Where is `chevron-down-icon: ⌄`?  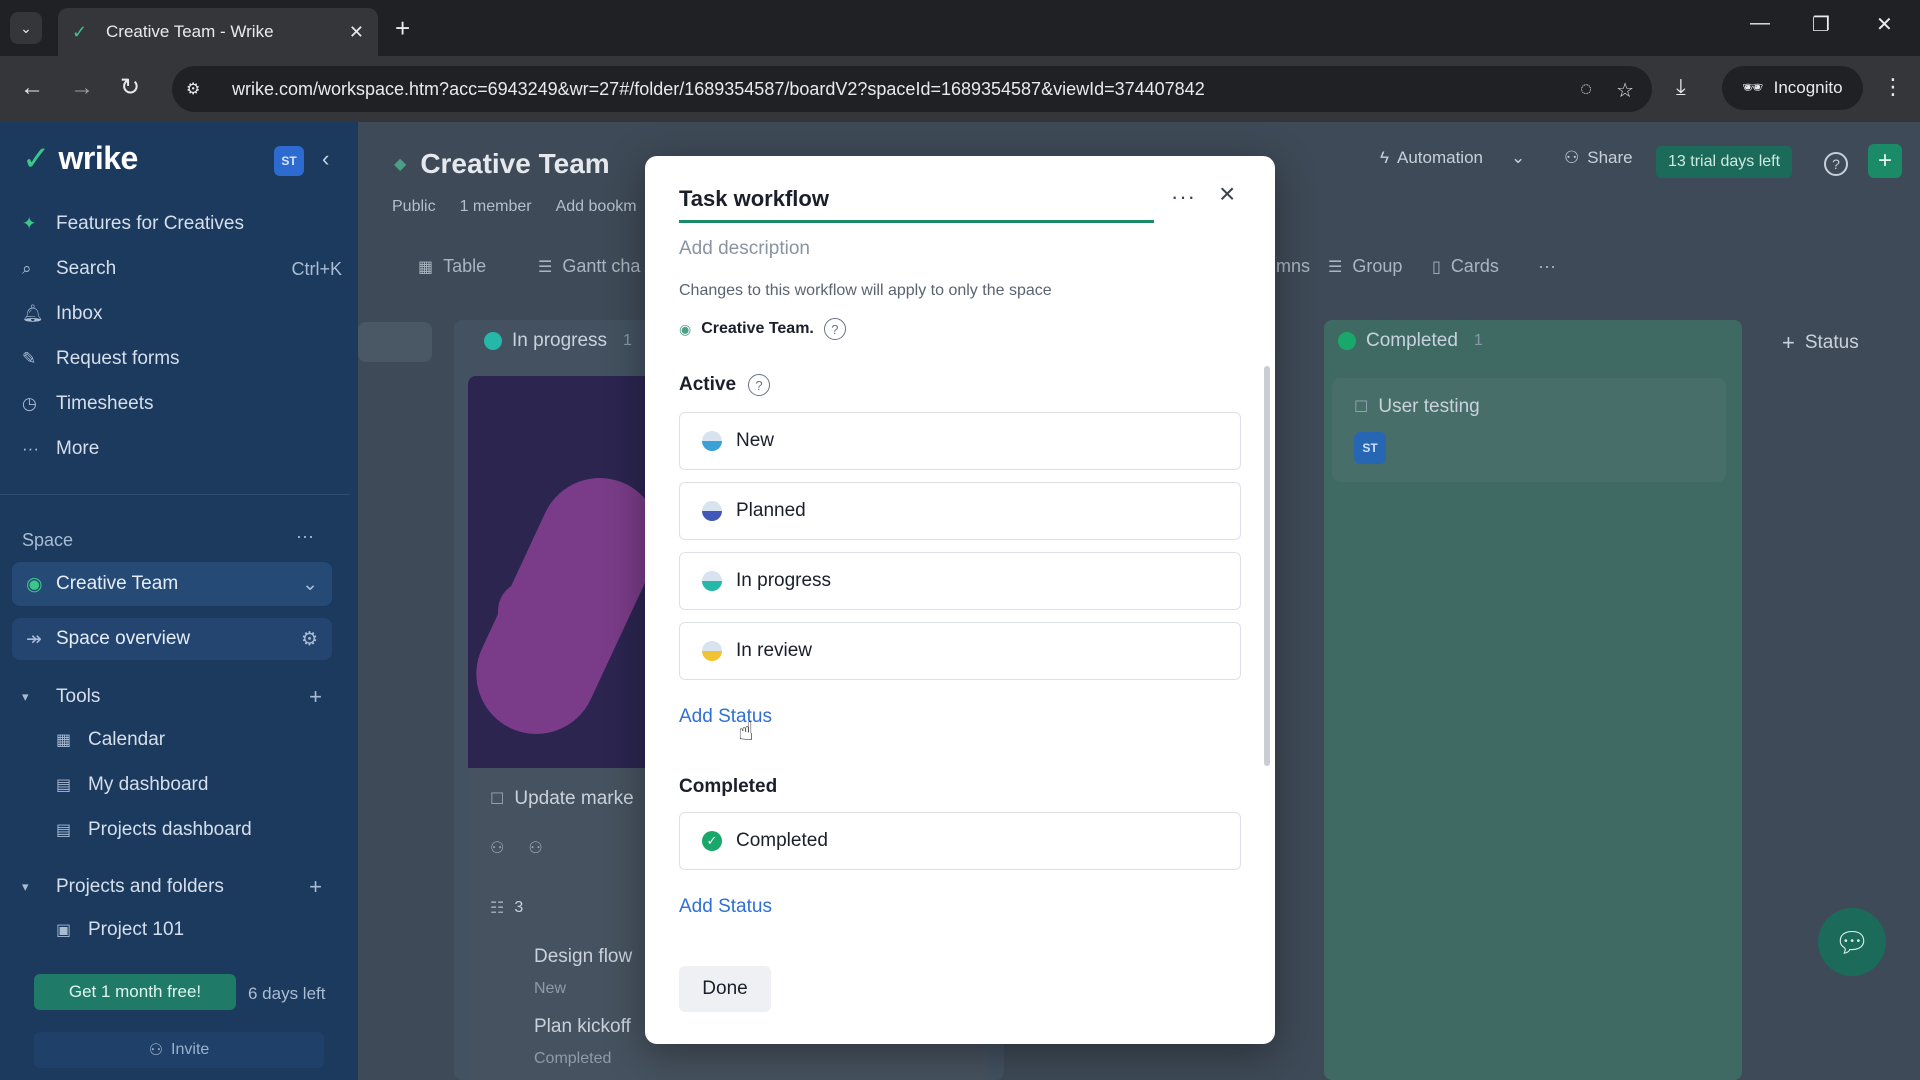 chevron-down-icon: ⌄ is located at coordinates (1518, 157).